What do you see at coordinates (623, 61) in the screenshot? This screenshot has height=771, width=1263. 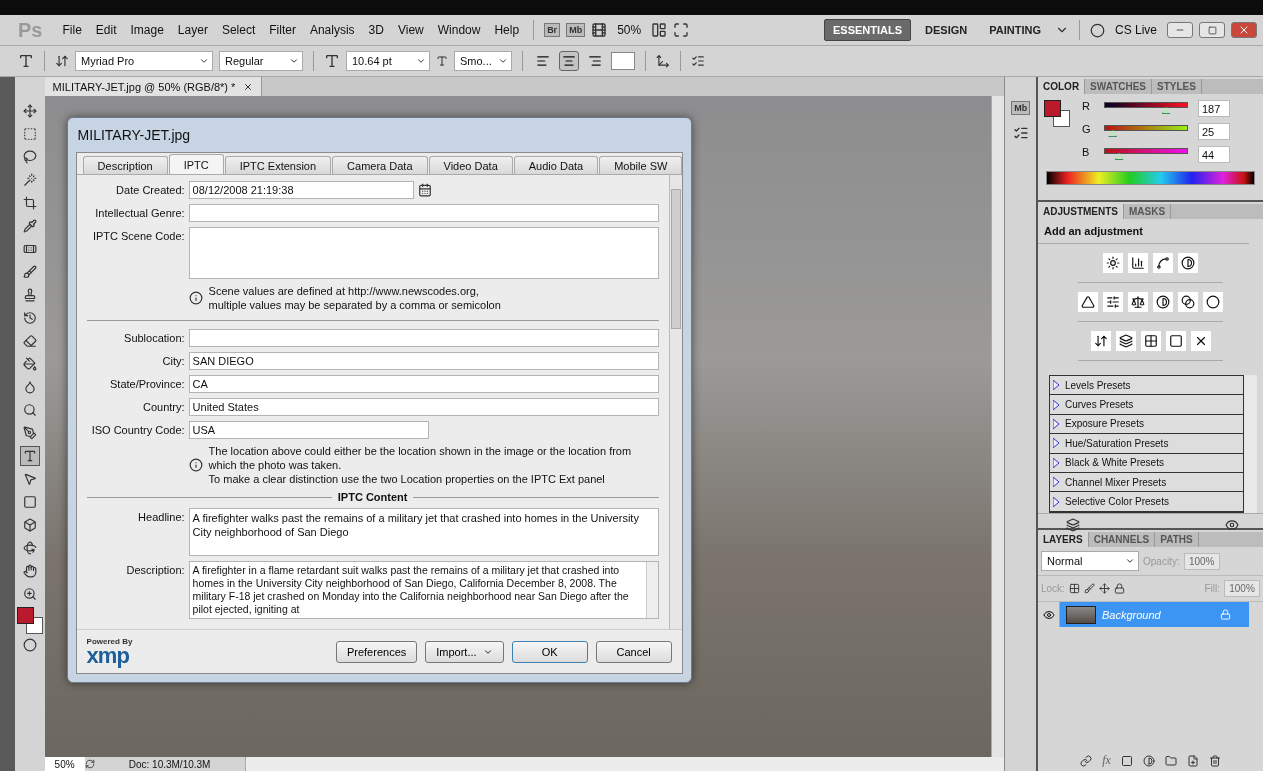 I see `text-color-swatch` at bounding box center [623, 61].